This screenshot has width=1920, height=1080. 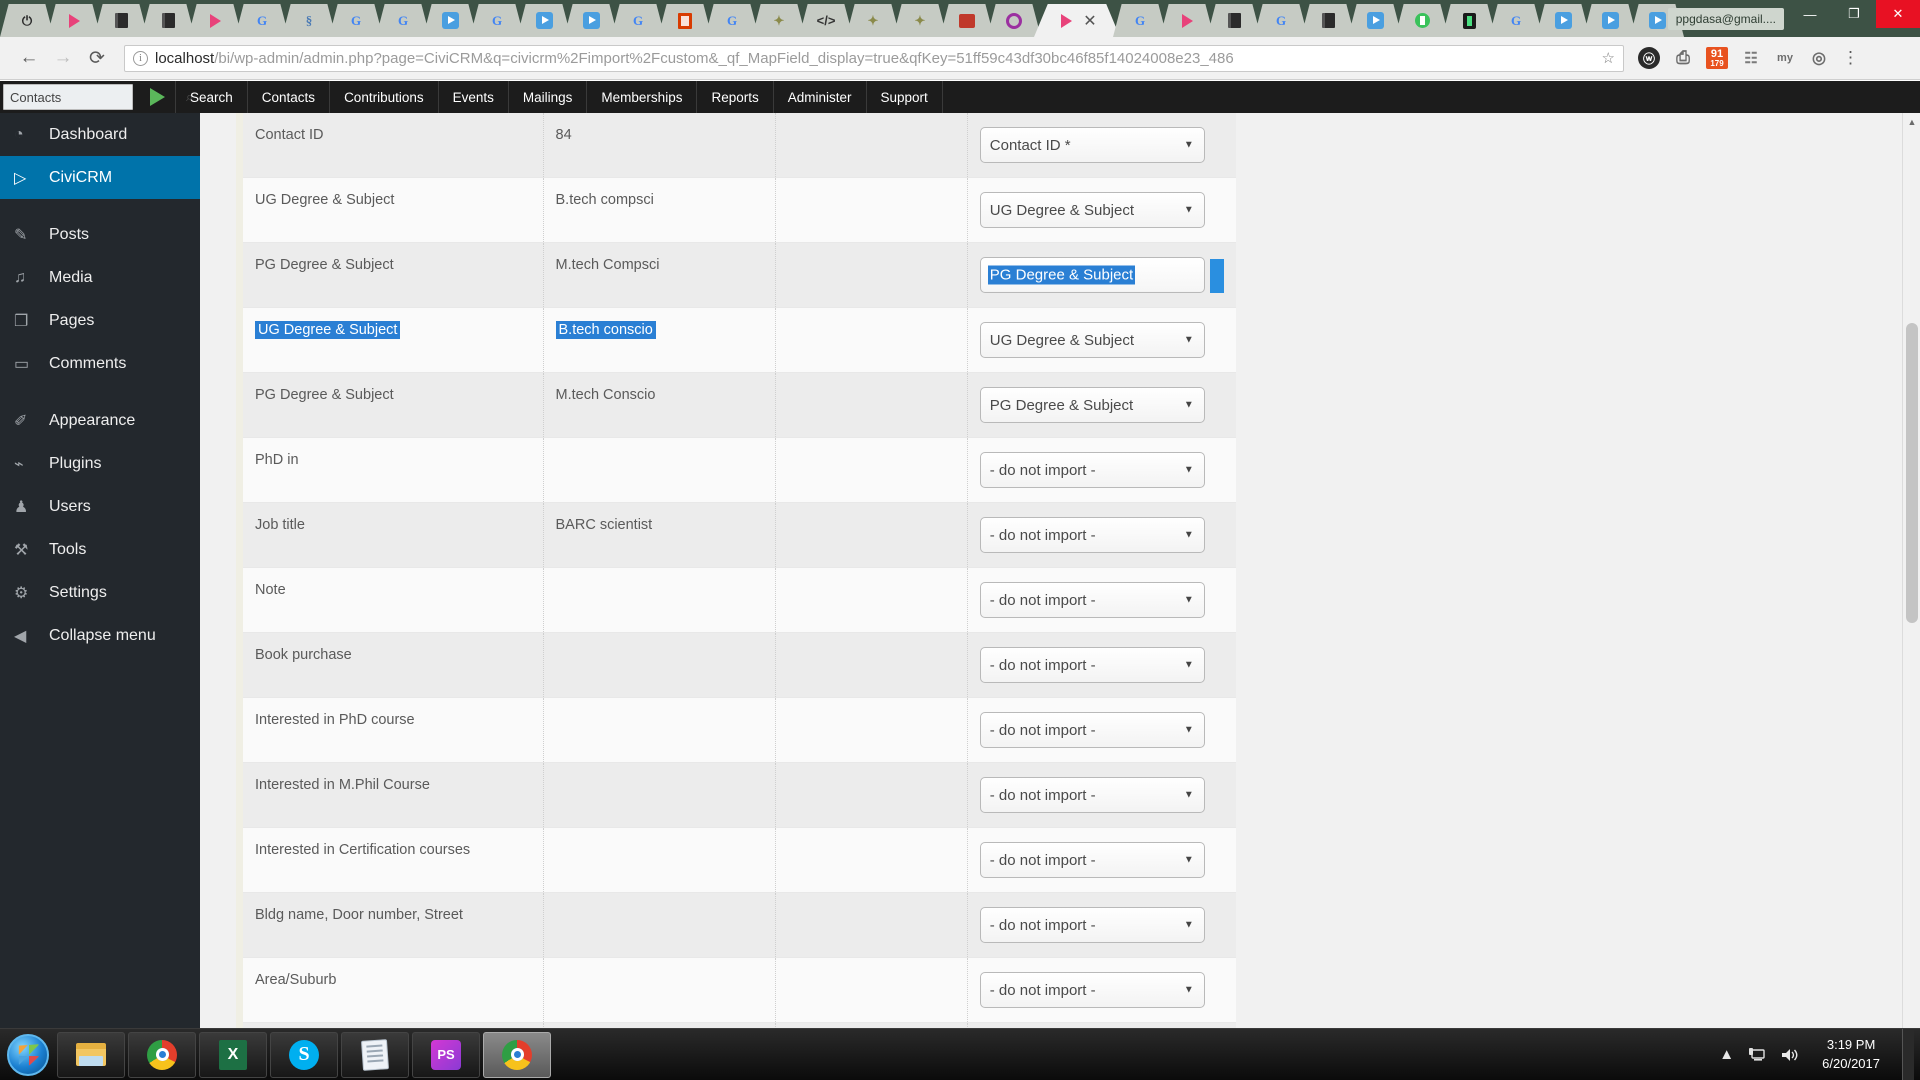 What do you see at coordinates (100, 134) in the screenshot?
I see `sidebar-item-dashboard: ◔ Dashboard` at bounding box center [100, 134].